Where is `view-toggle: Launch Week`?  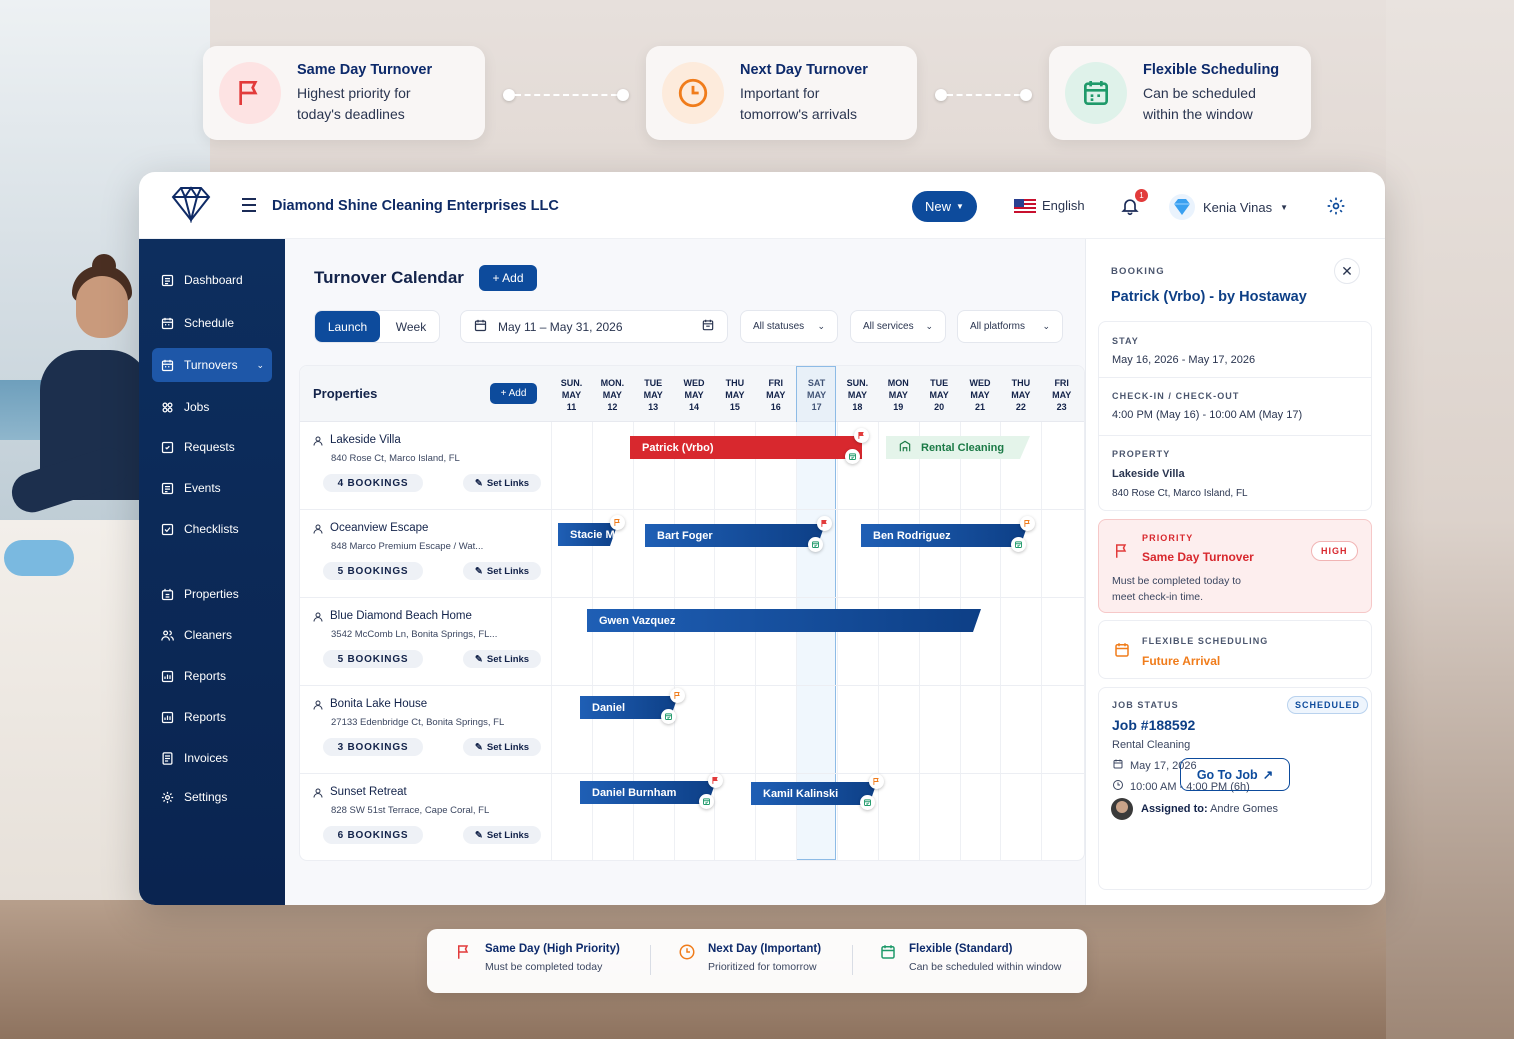 view-toggle: Launch Week is located at coordinates (377, 326).